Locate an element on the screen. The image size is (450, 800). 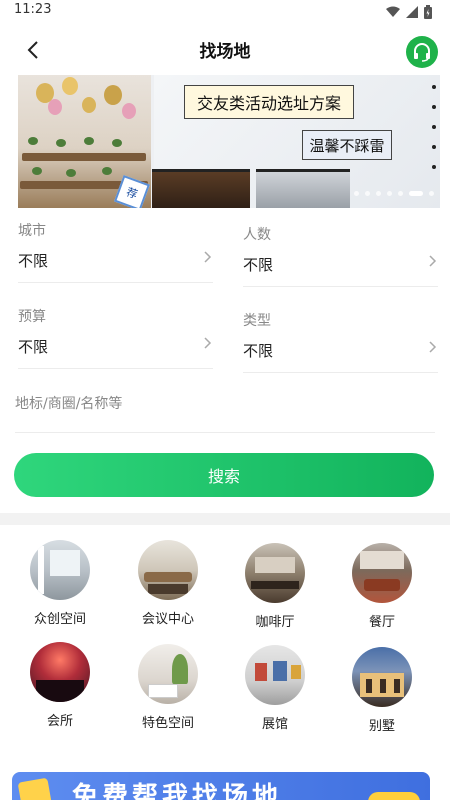
category-label: 餐厅 is located at coordinates (381, 622).